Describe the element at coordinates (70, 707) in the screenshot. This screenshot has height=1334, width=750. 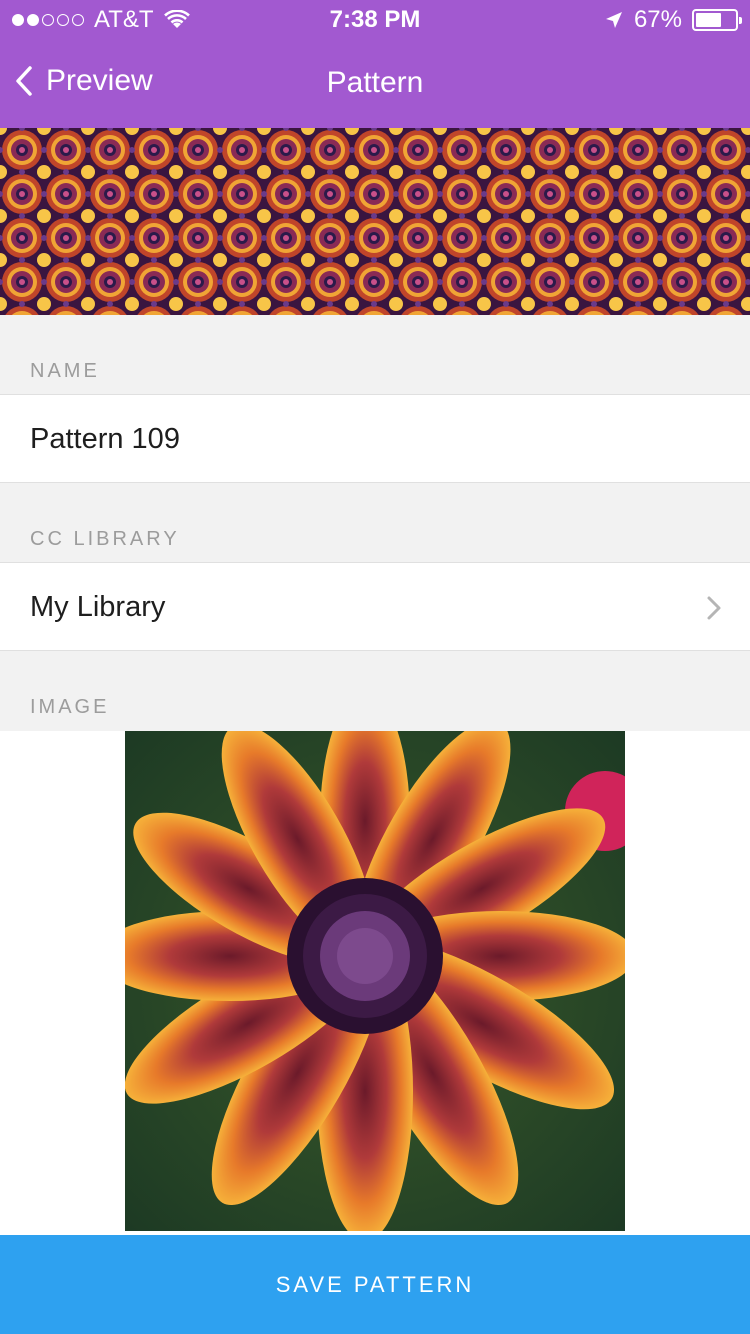
I see `image-section-label: IMAGE` at that location.